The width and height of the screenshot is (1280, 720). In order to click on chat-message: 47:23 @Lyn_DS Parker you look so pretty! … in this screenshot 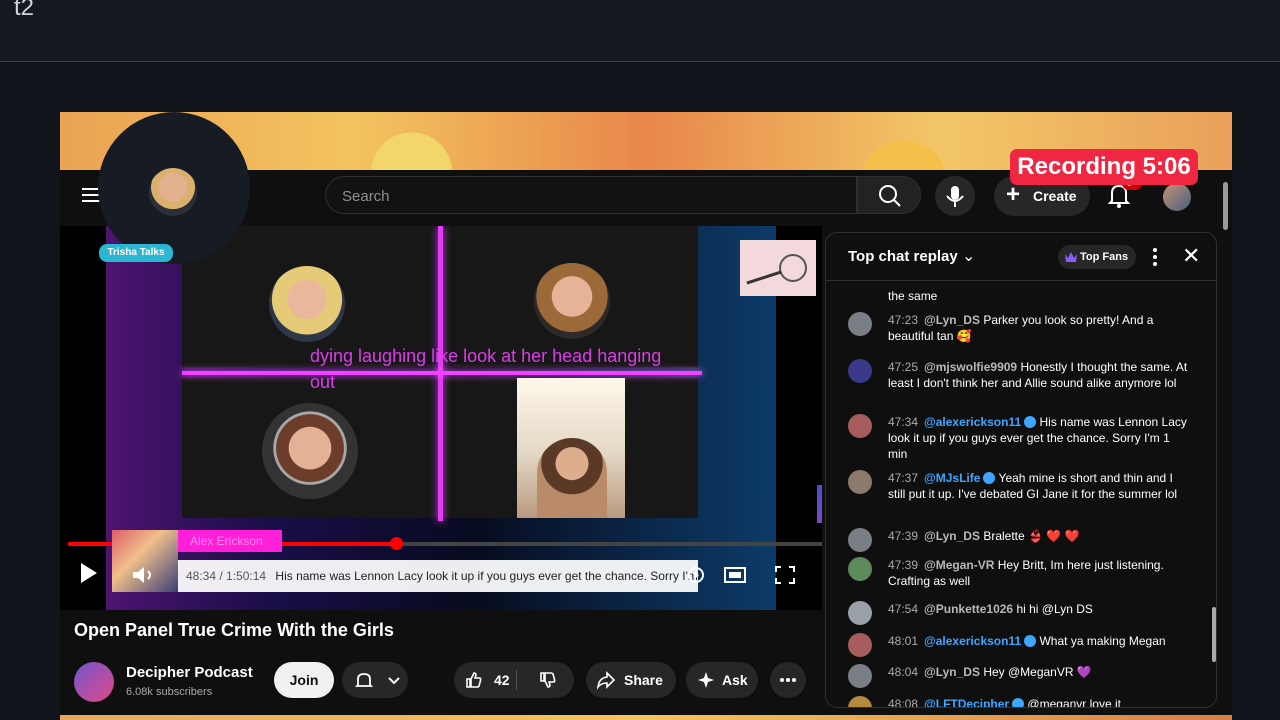, I will do `click(1018, 328)`.